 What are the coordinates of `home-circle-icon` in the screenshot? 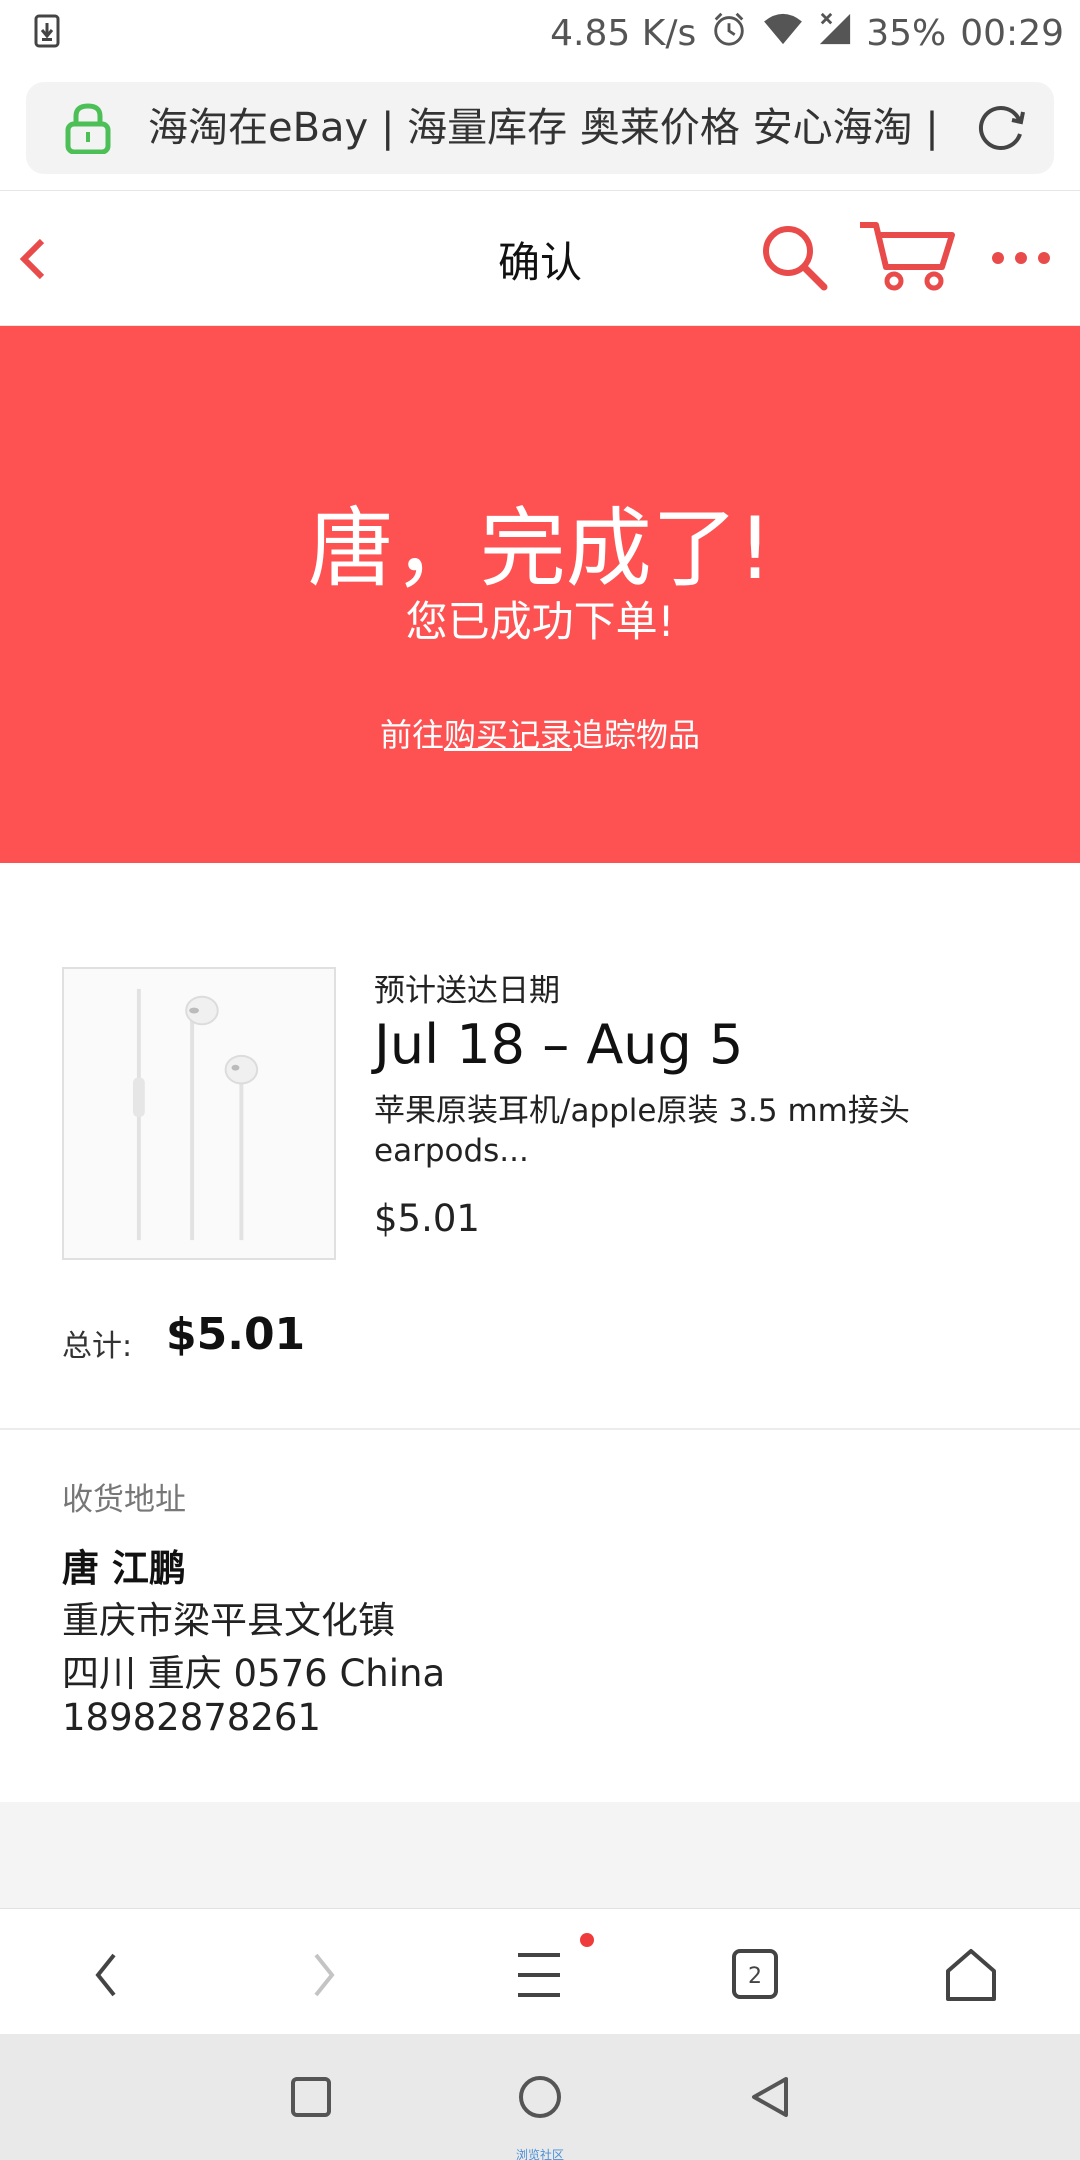 It's located at (540, 2097).